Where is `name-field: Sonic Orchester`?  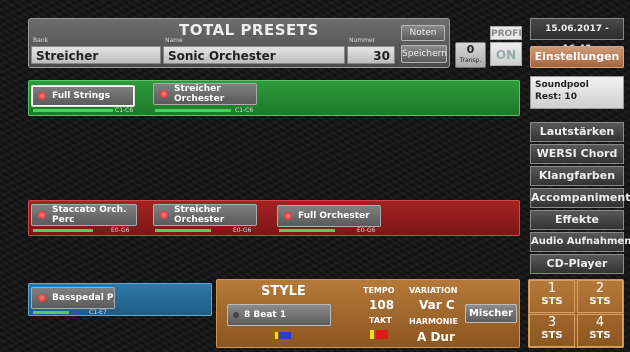
name-field: Sonic Orchester is located at coordinates (254, 55).